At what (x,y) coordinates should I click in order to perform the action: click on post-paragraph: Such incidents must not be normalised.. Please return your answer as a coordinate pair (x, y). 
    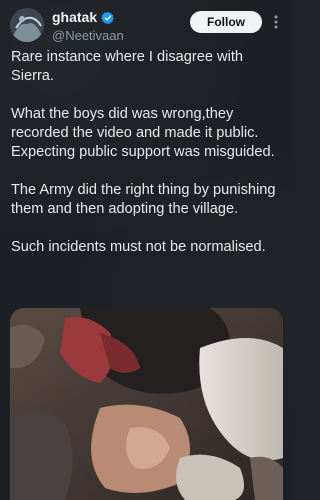
    Looking at the image, I should click on (138, 247).